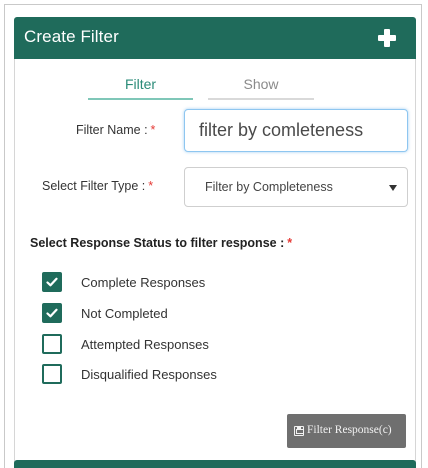 This screenshot has height=468, width=428. Describe the element at coordinates (124, 313) in the screenshot. I see `checkbox-label: Not Completed` at that location.